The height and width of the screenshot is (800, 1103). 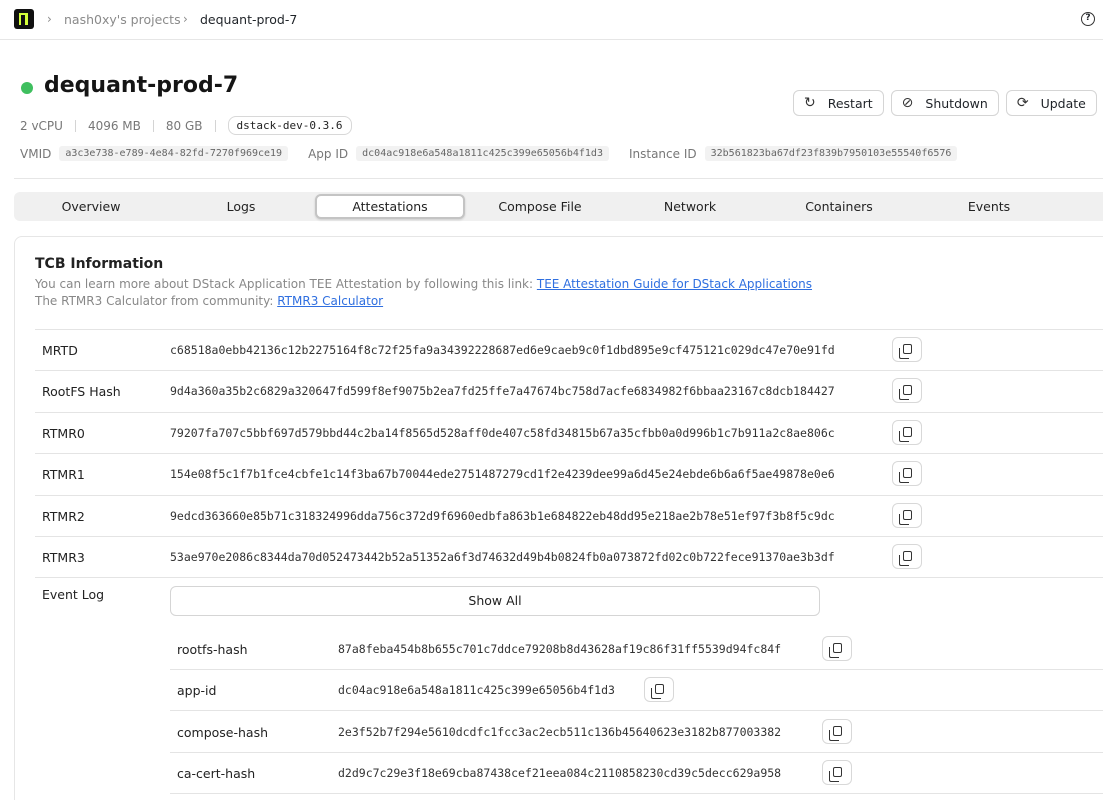 What do you see at coordinates (156, 301) in the screenshot?
I see `rtmr3-desc-text: The RTMR3 Calculator from community:` at bounding box center [156, 301].